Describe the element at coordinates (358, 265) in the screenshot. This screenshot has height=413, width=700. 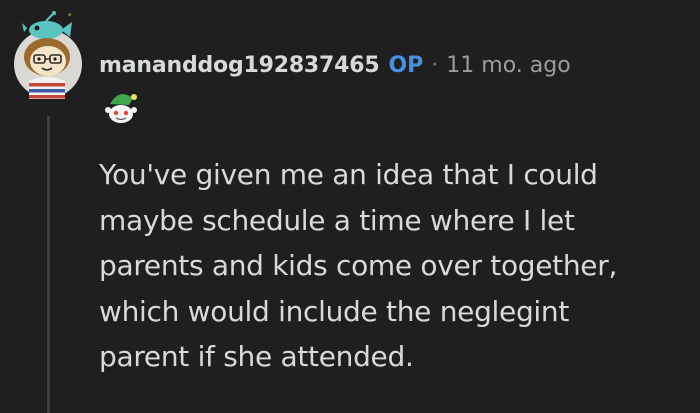
I see `comment-body-line: parents and kids come over together,` at that location.